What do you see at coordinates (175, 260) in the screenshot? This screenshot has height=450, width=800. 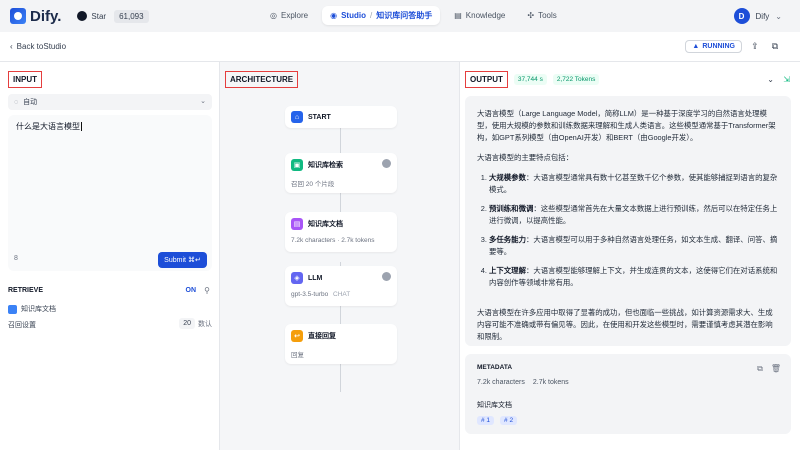 I see `submit-label: Submit` at bounding box center [175, 260].